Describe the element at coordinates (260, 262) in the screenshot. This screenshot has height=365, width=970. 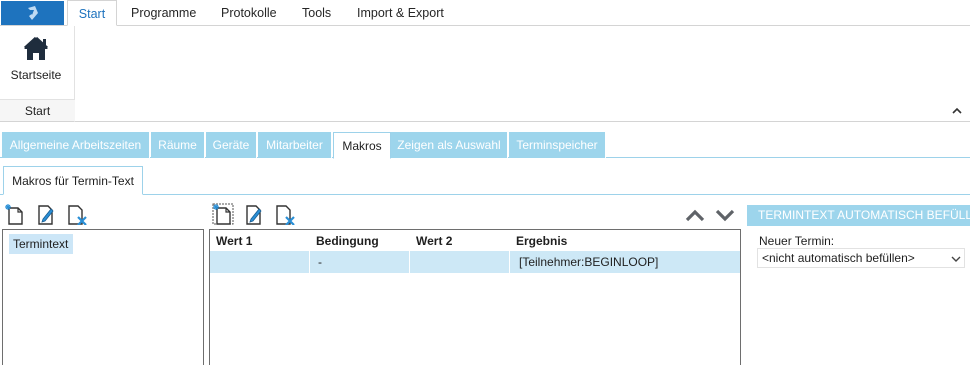
I see `cell-wert1` at that location.